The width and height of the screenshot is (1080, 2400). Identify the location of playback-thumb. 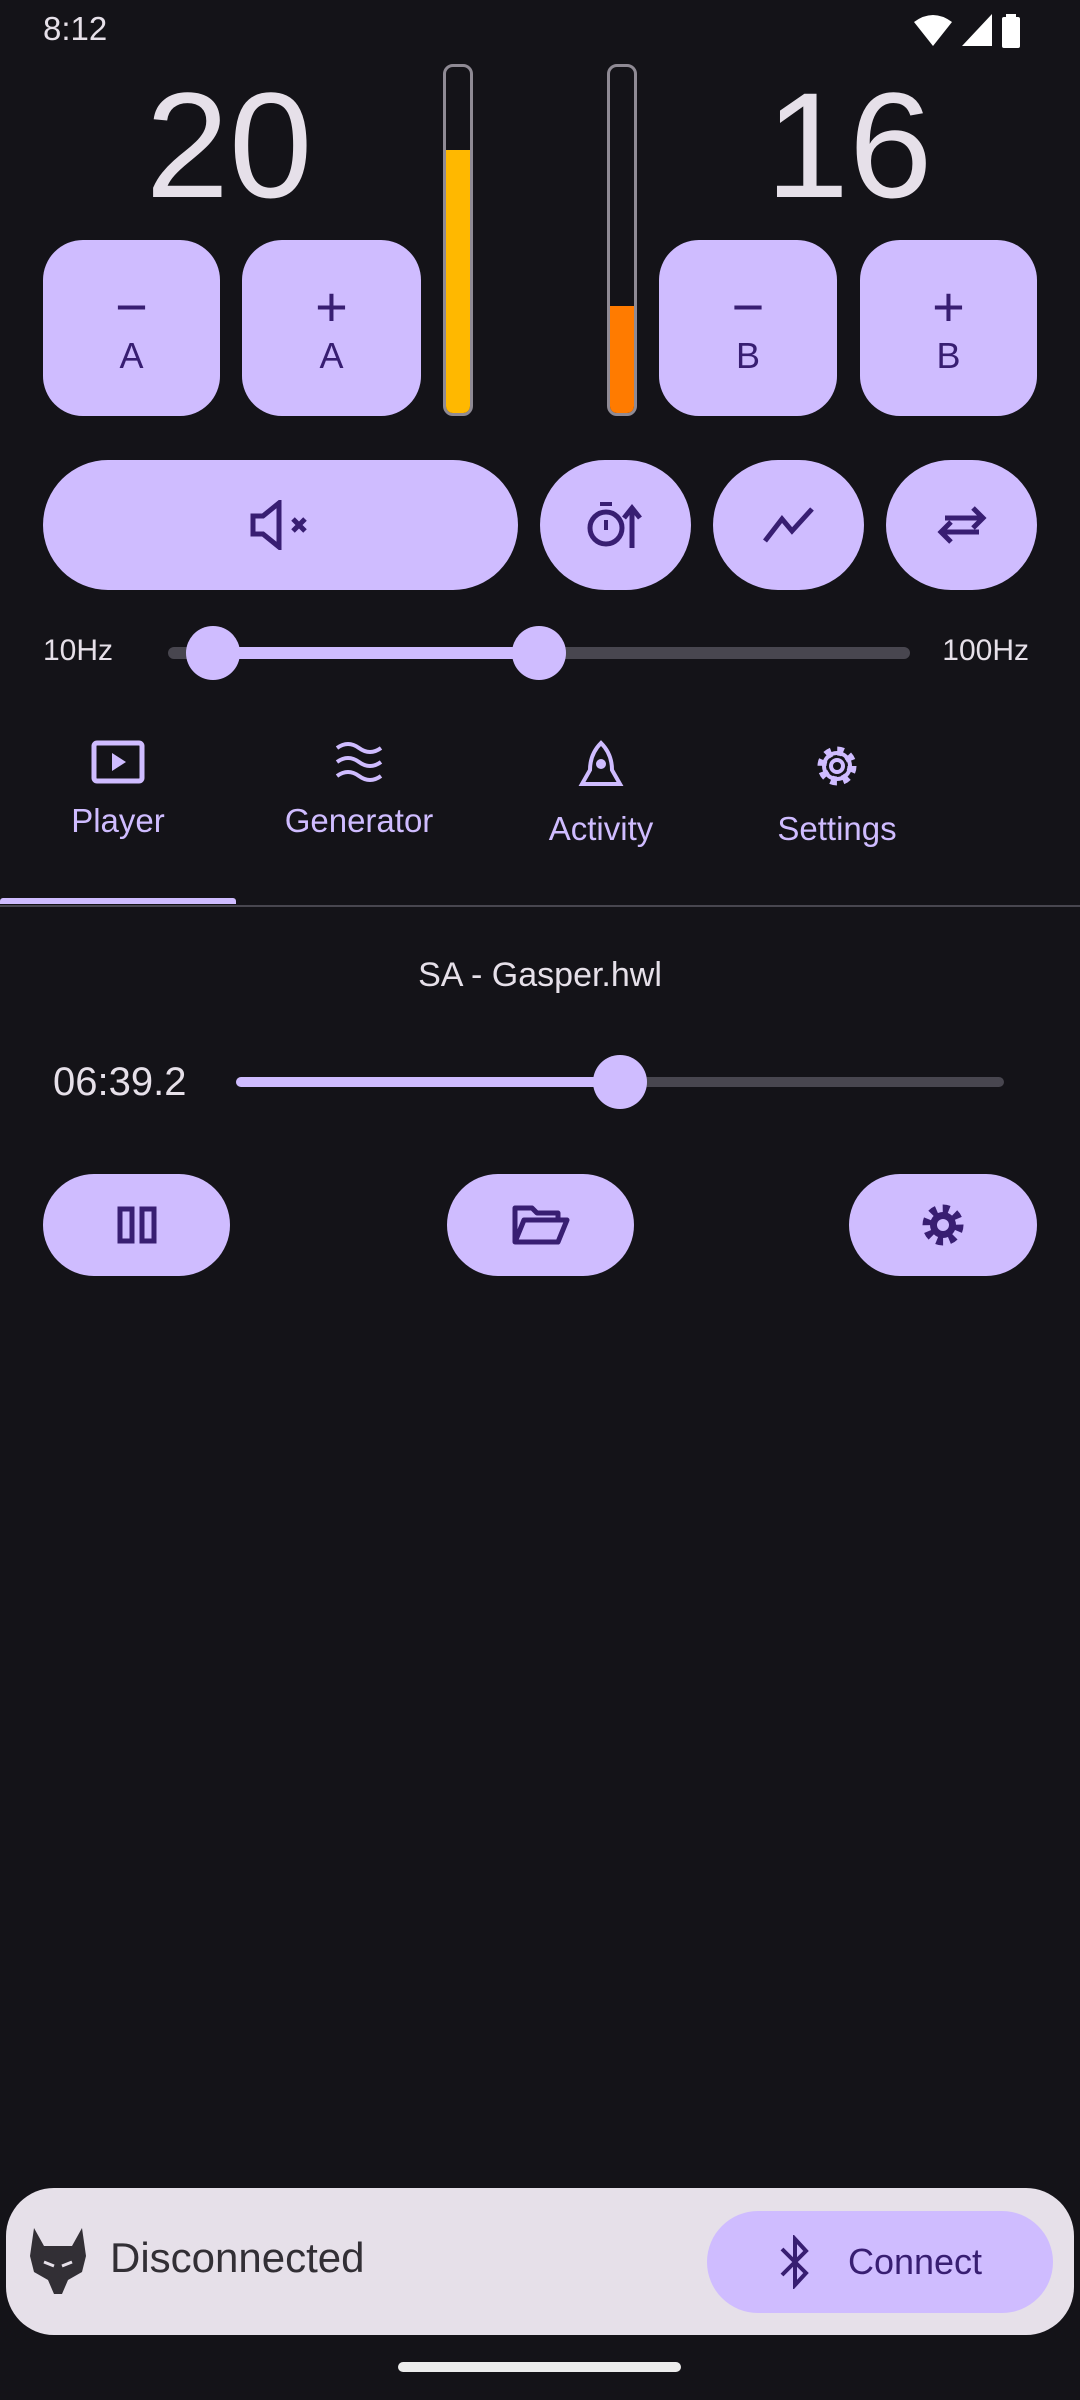
(620, 1082).